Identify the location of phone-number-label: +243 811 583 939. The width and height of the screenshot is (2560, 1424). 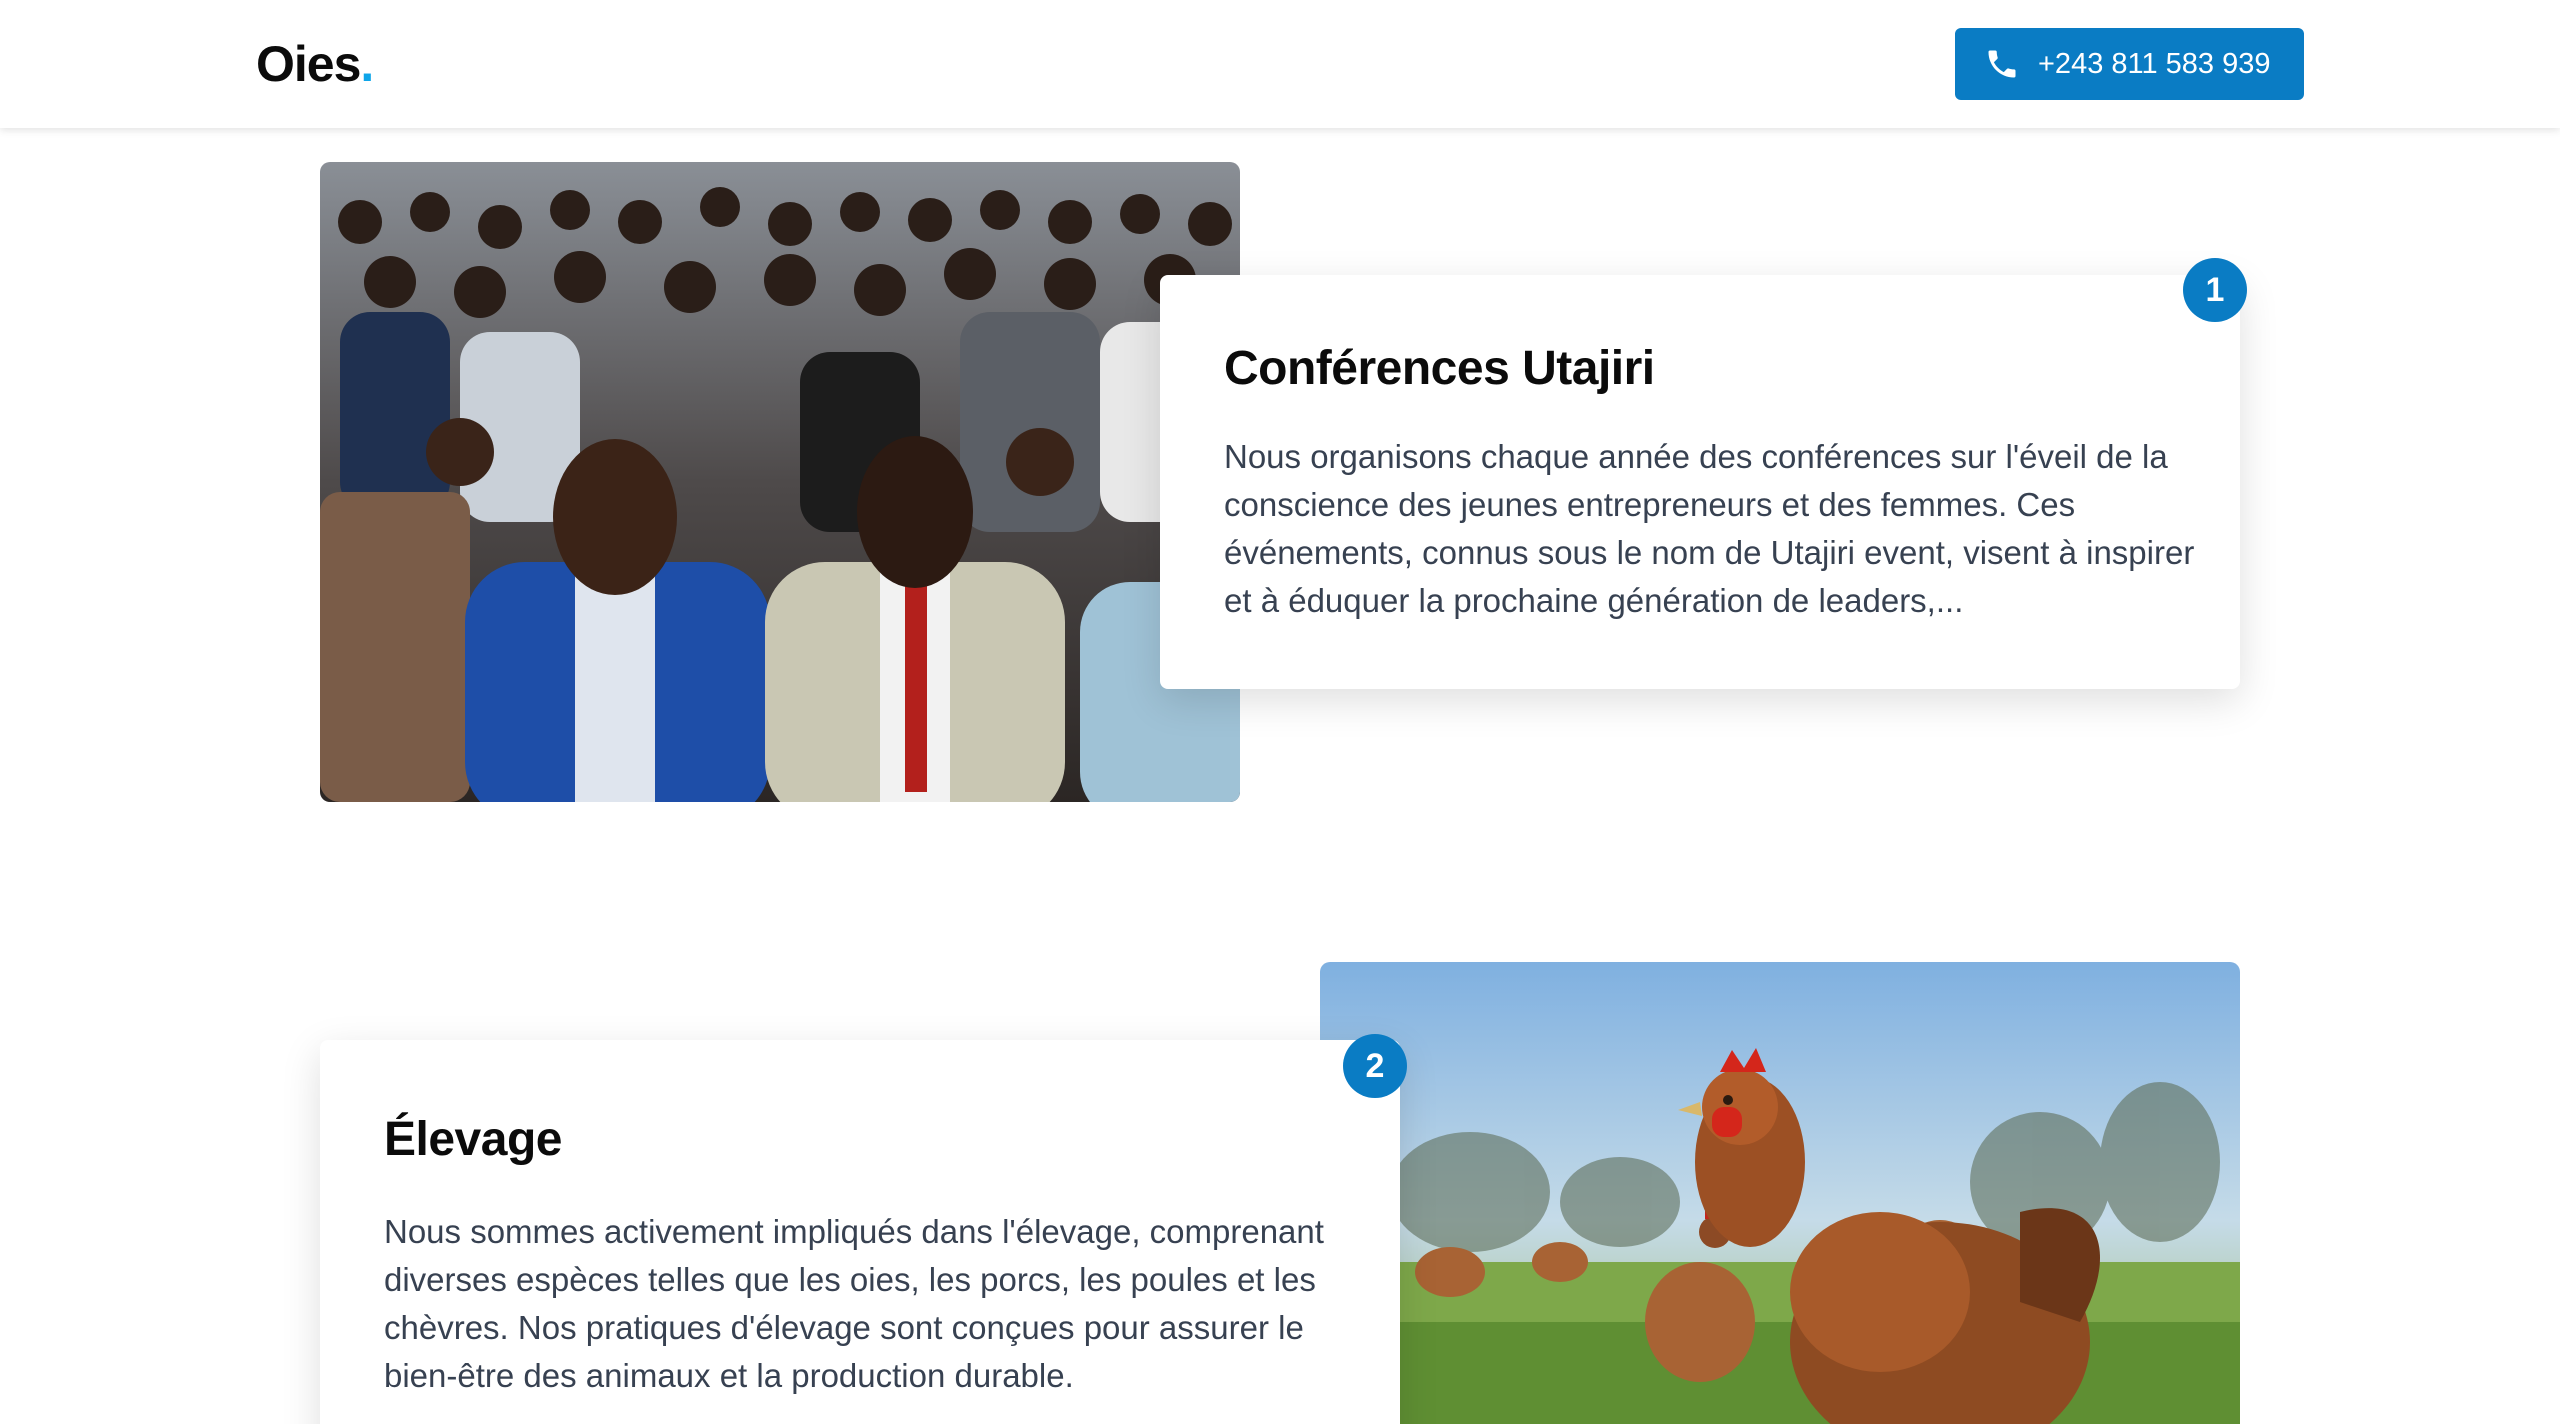
(2154, 64).